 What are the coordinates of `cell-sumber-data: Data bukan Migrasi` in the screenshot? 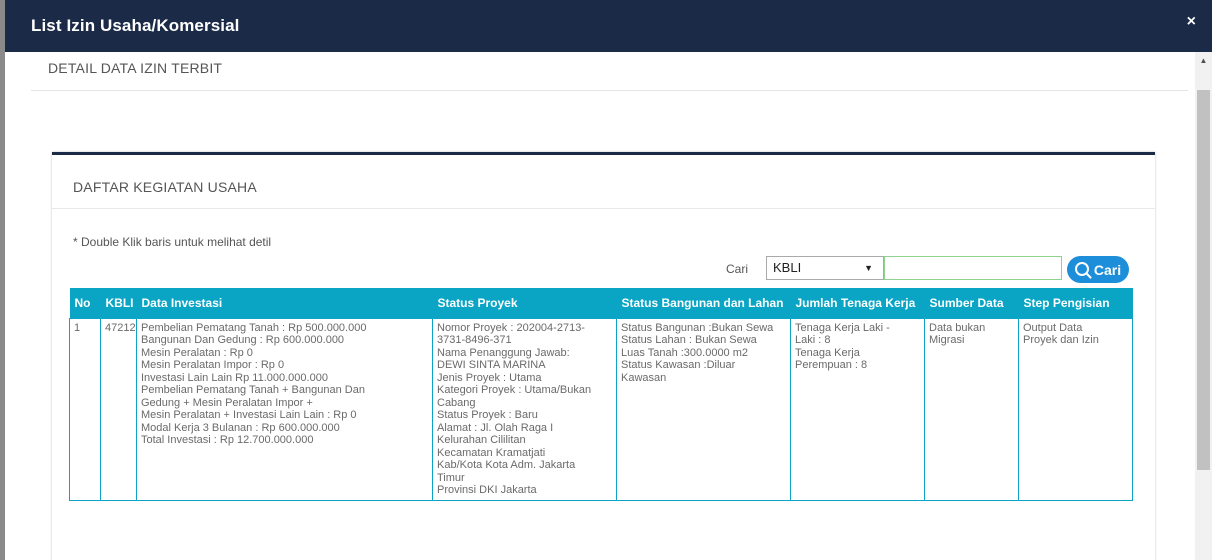 It's located at (971, 409).